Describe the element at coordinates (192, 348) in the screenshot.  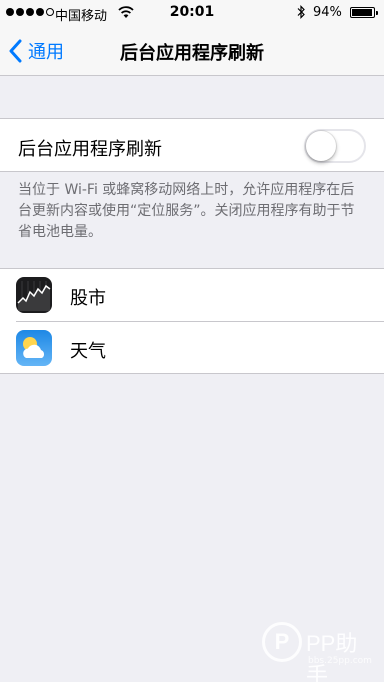
I see `list-item-weather: 天气` at that location.